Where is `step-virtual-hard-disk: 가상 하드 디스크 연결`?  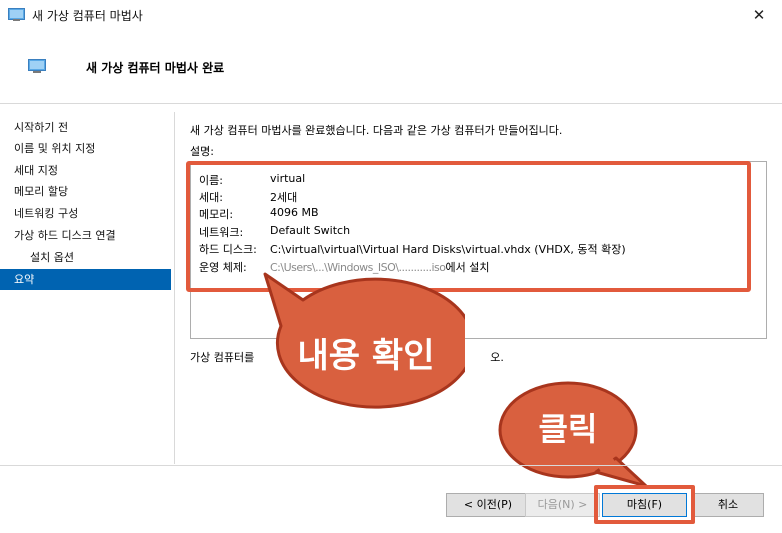
step-virtual-hard-disk: 가상 하드 디스크 연결 is located at coordinates (85, 235).